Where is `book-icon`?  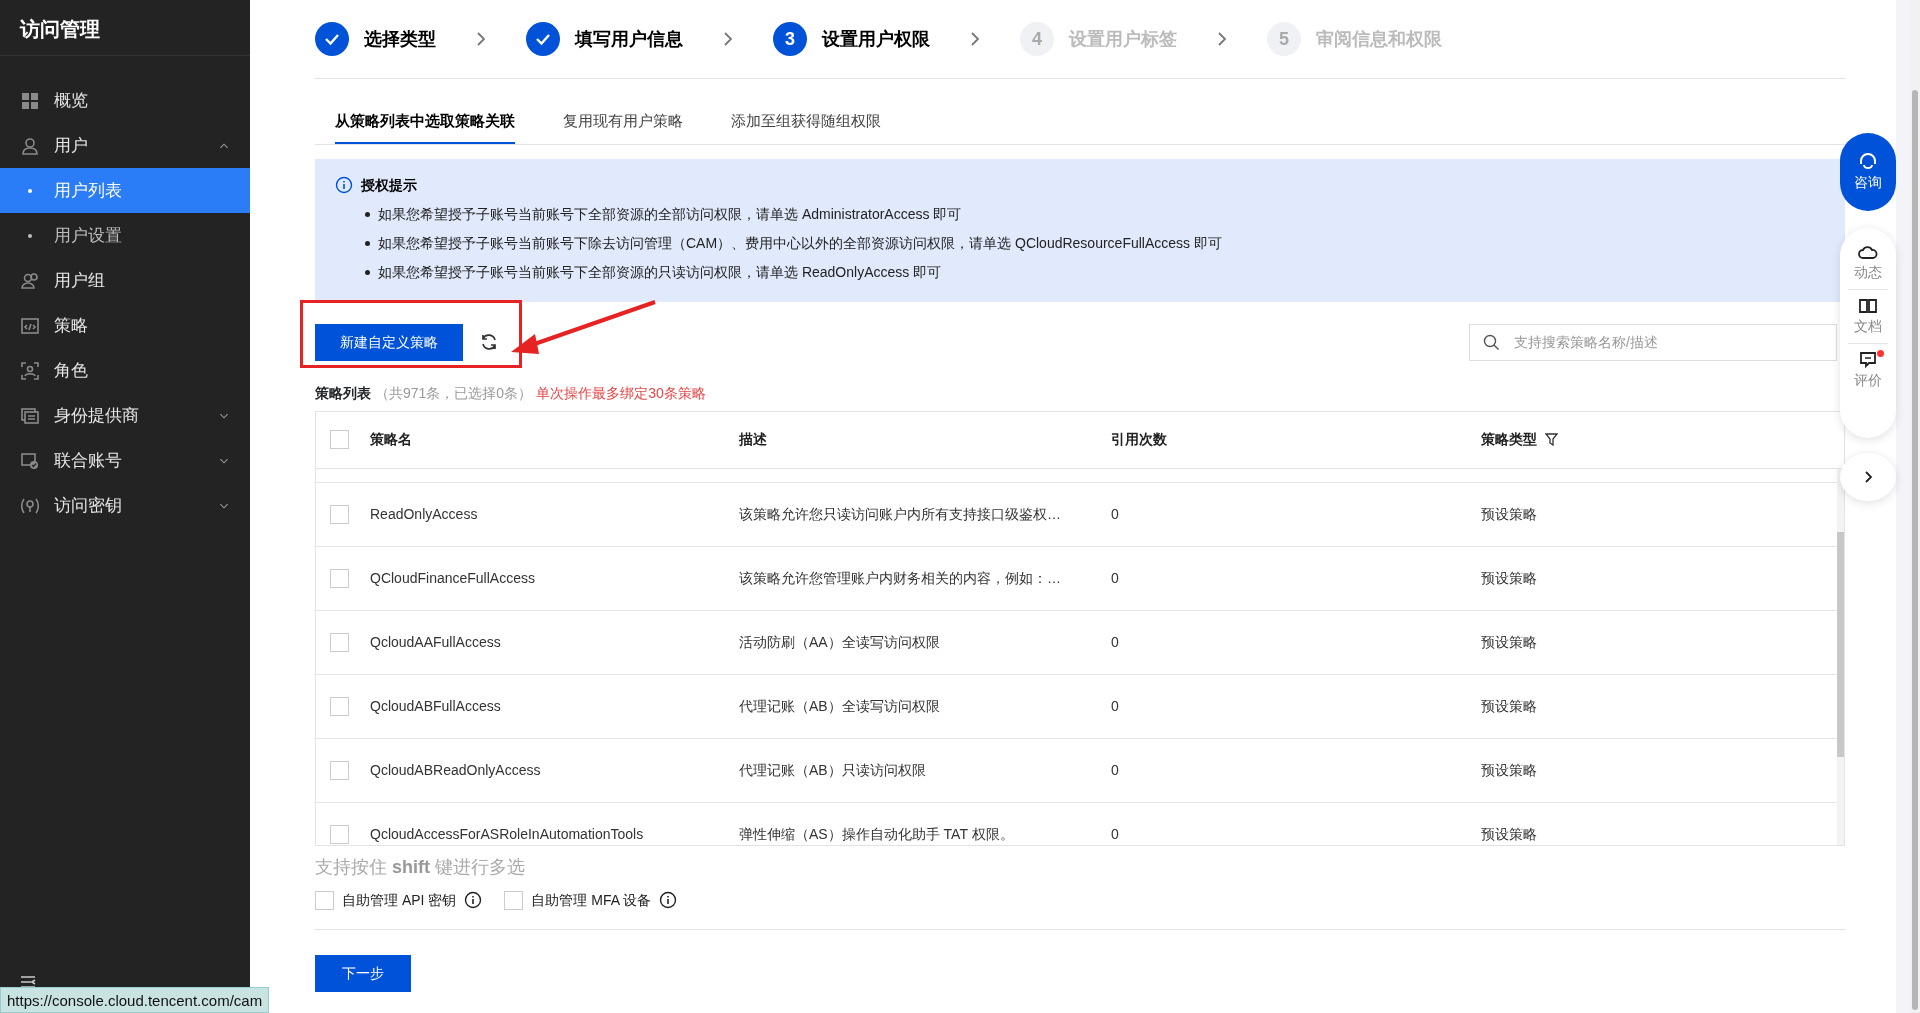 book-icon is located at coordinates (1868, 306).